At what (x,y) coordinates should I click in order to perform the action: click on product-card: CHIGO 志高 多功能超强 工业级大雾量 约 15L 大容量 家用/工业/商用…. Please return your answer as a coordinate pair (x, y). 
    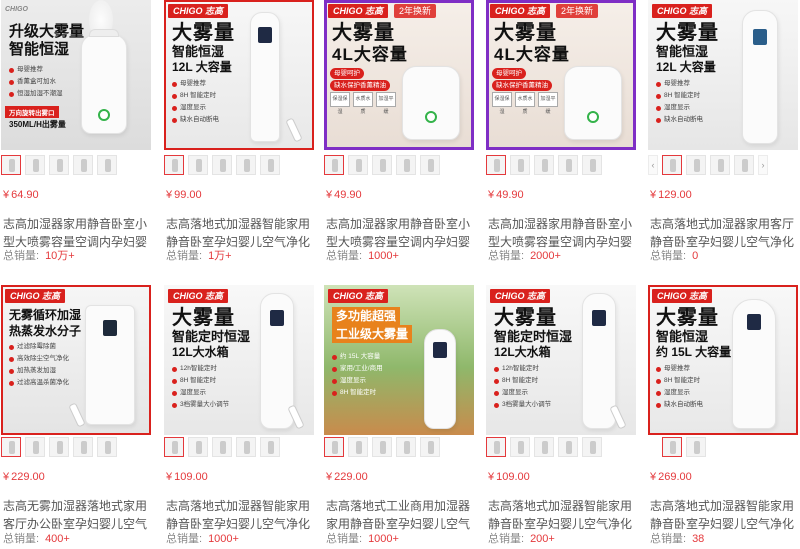
    Looking at the image, I should click on (399, 415).